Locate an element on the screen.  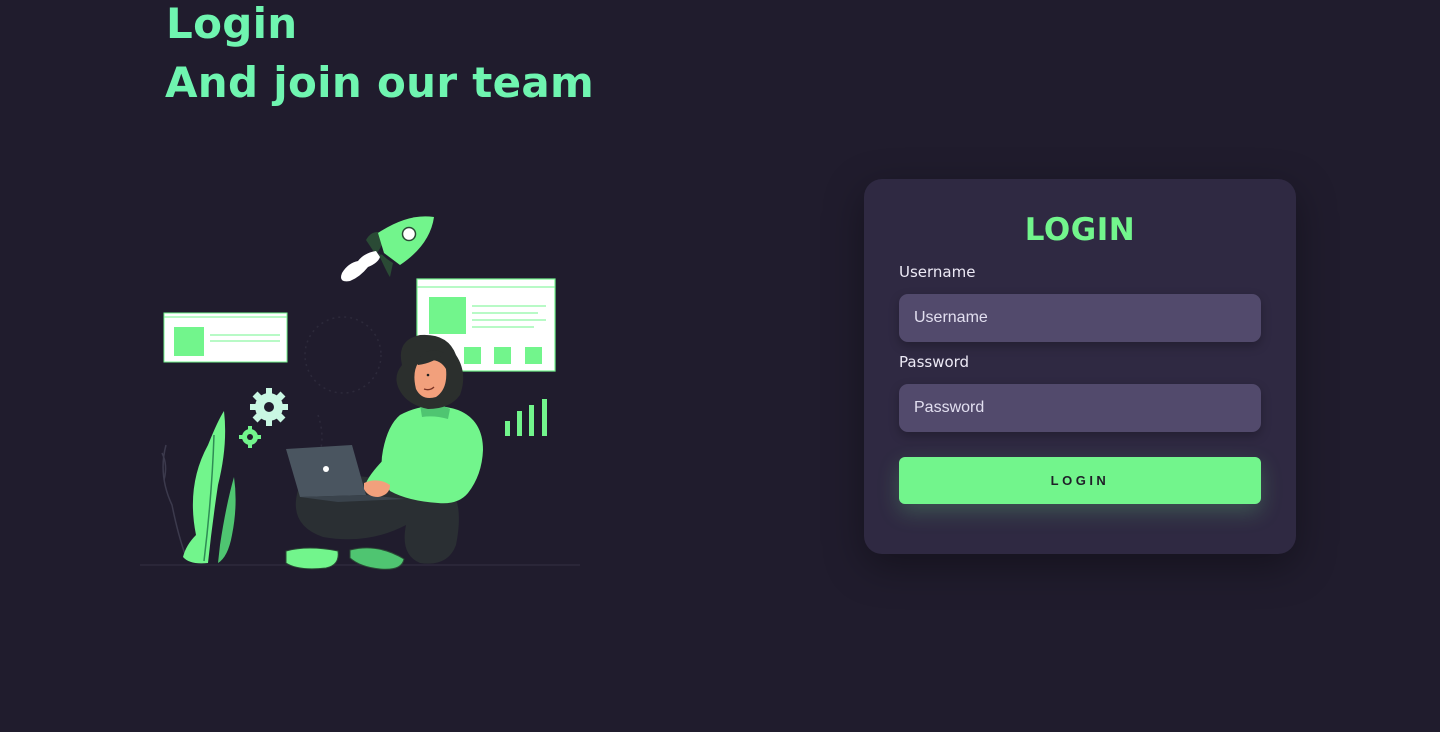
username-label: Username is located at coordinates (937, 272).